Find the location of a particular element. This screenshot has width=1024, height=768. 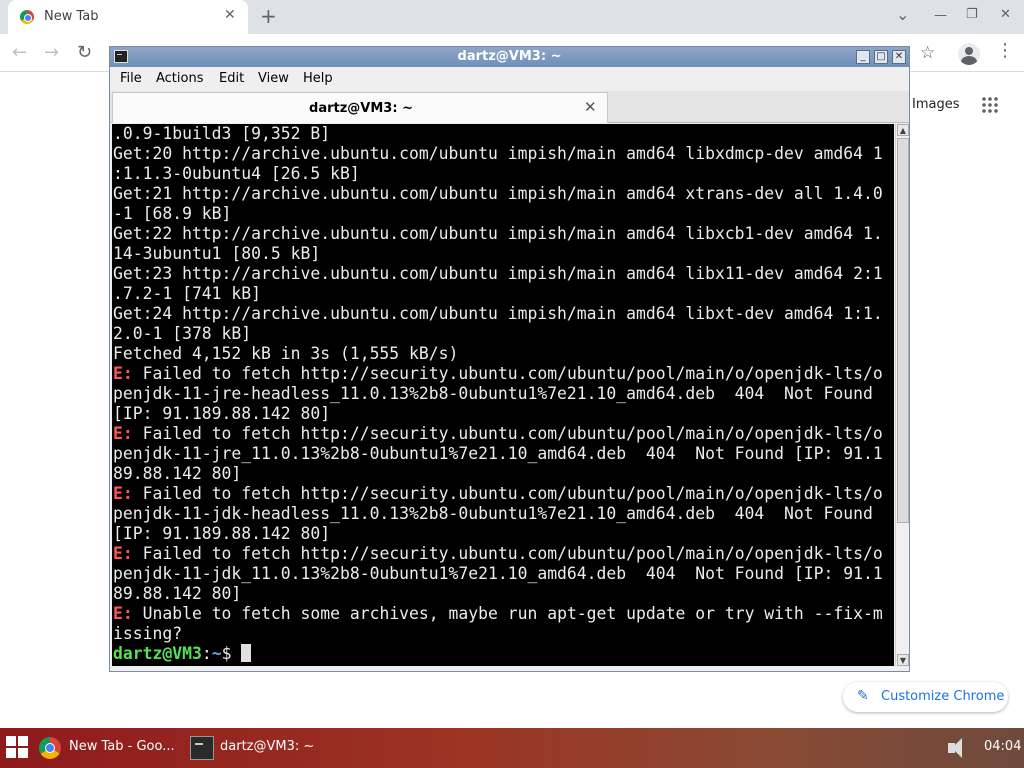

pencil-icon: ✎ is located at coordinates (863, 696).